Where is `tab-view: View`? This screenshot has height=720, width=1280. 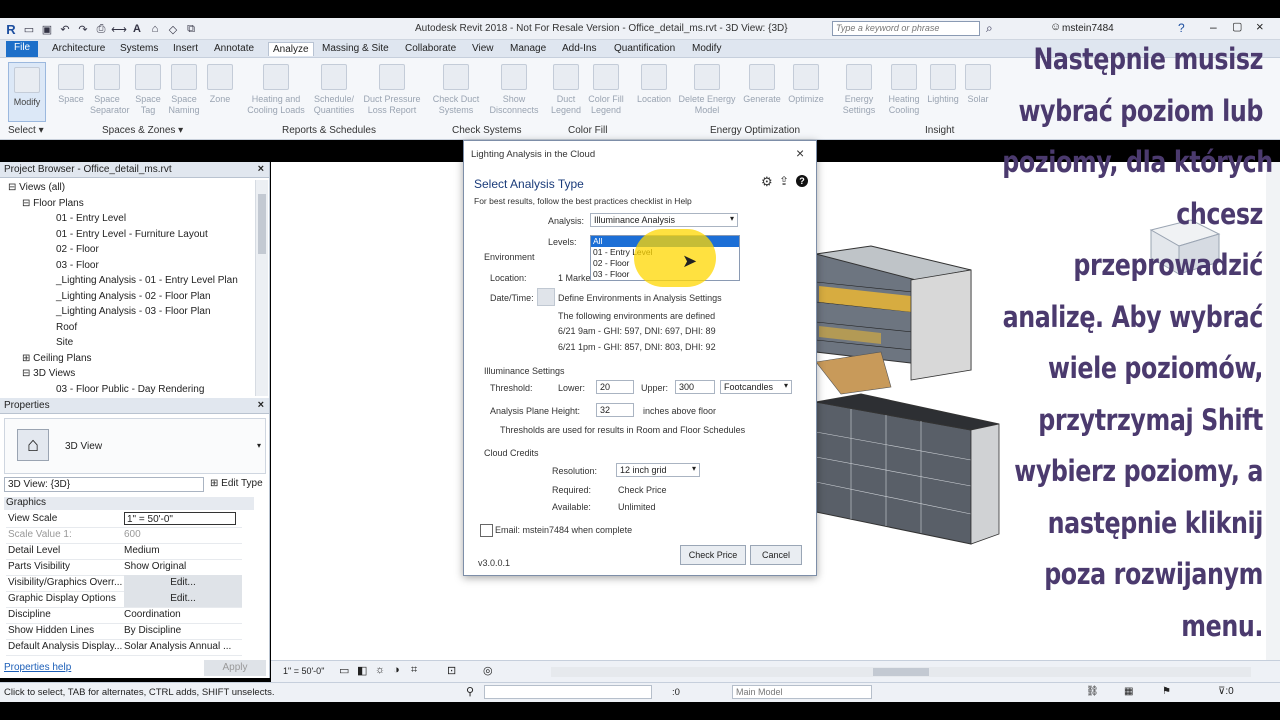 tab-view: View is located at coordinates (483, 48).